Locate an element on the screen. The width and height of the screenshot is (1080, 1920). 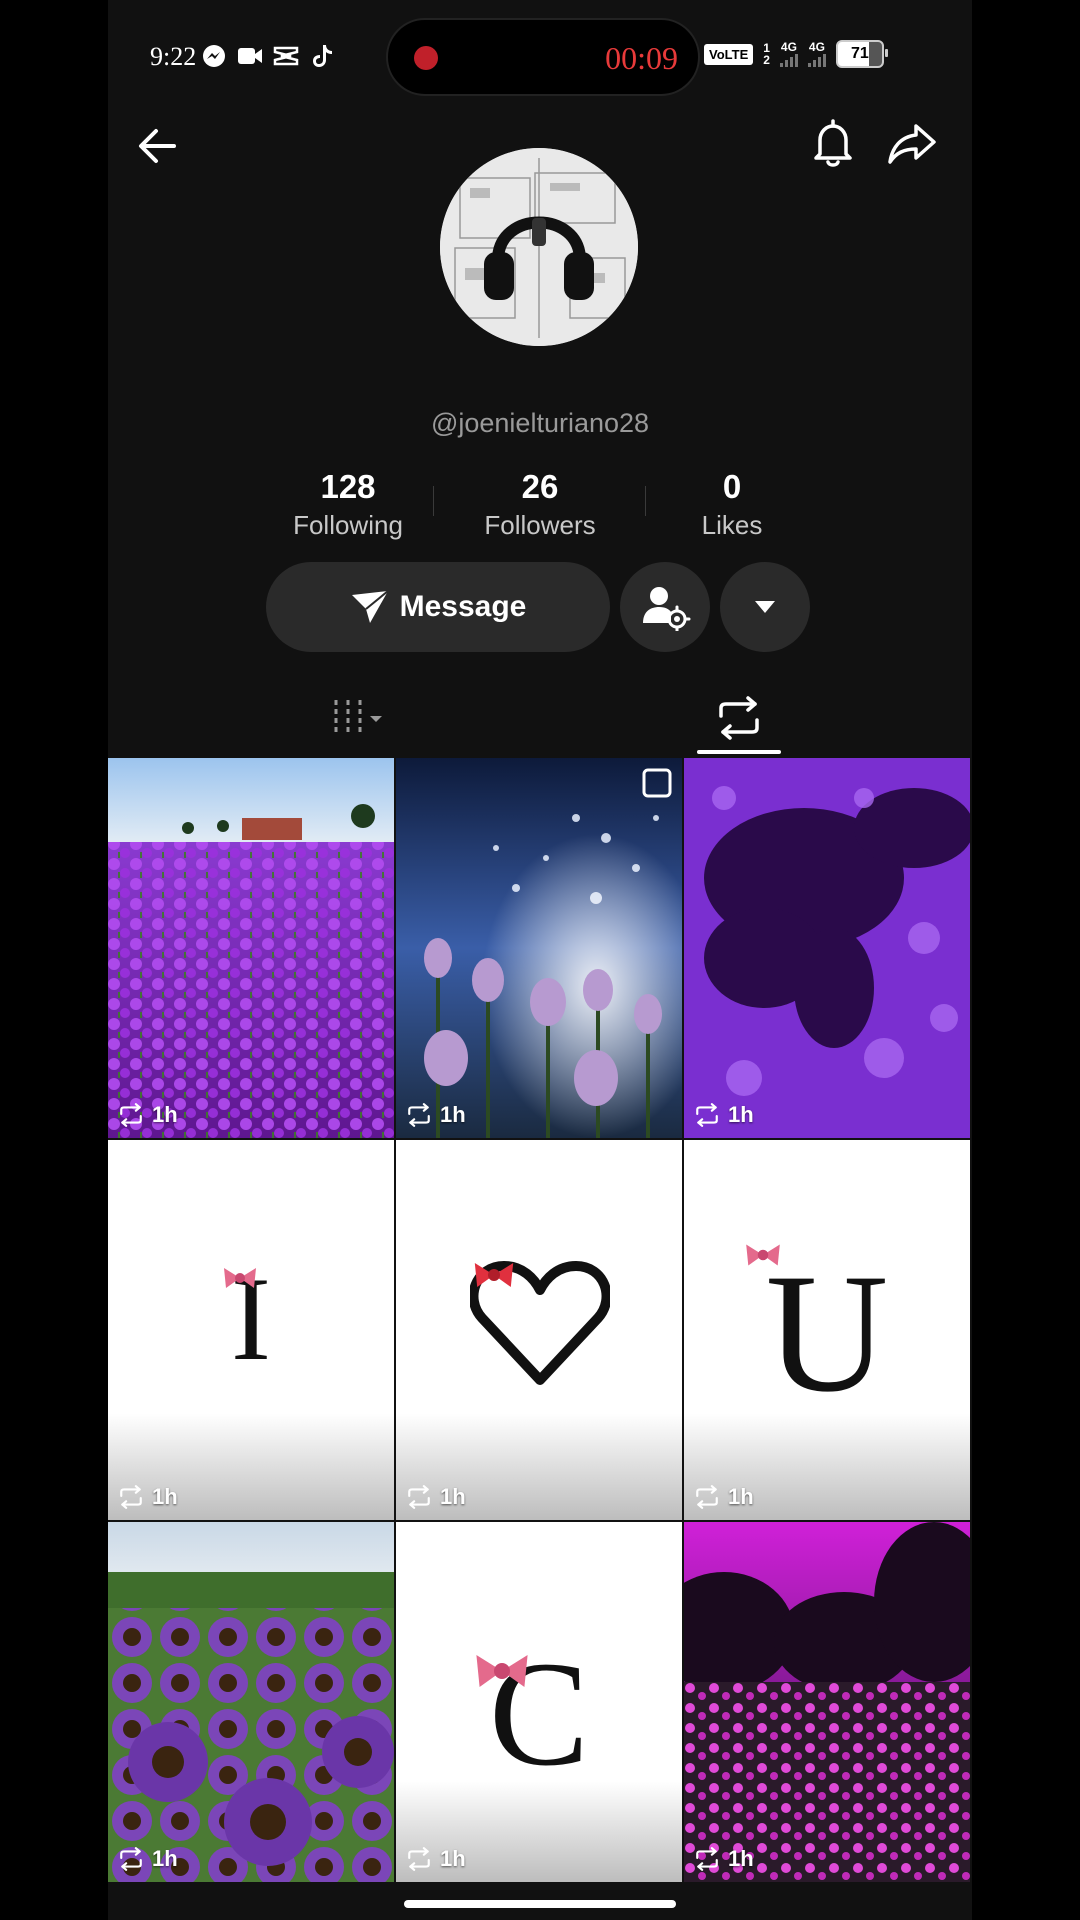
thumbnail-pink-meadow is located at coordinates (827, 1702).